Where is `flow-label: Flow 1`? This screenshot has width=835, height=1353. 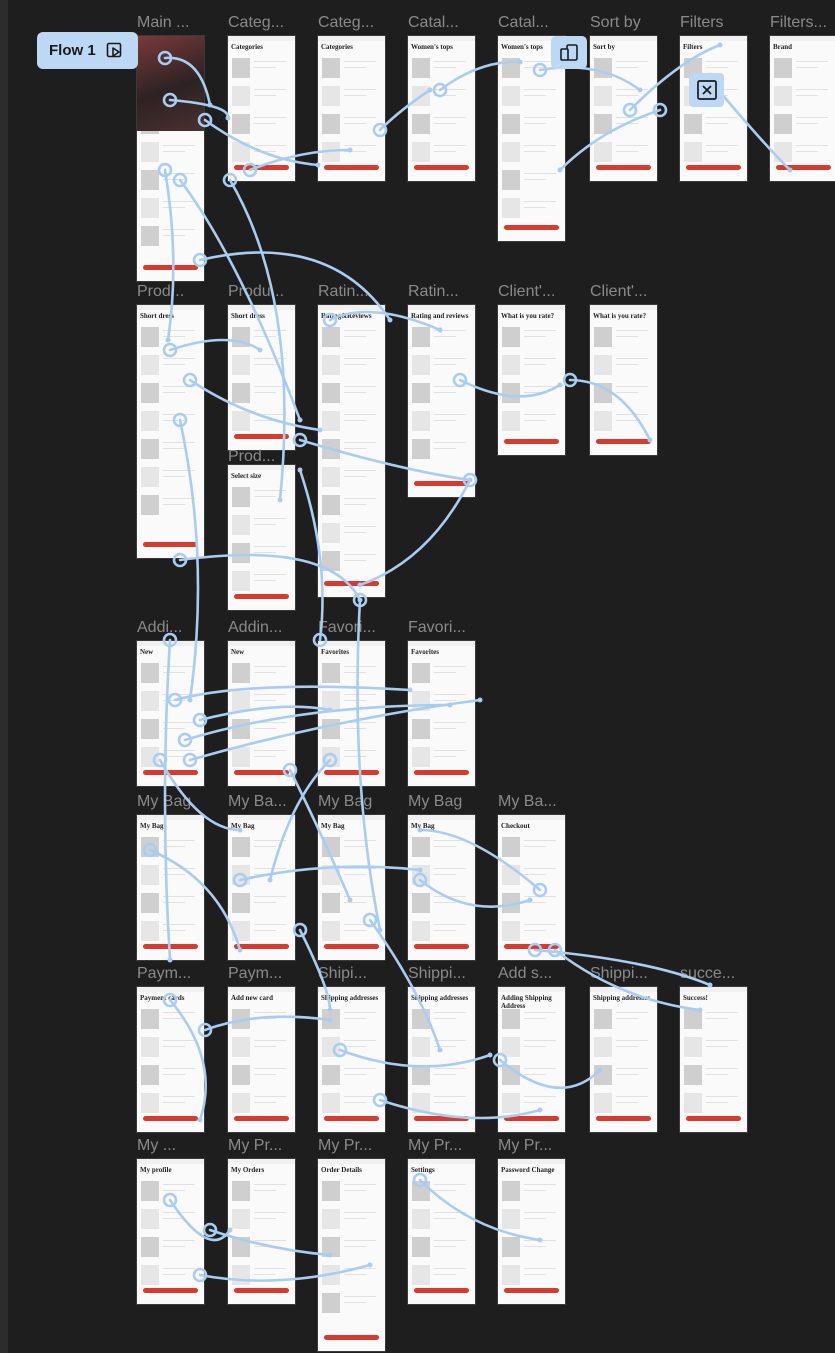
flow-label: Flow 1 is located at coordinates (72, 50).